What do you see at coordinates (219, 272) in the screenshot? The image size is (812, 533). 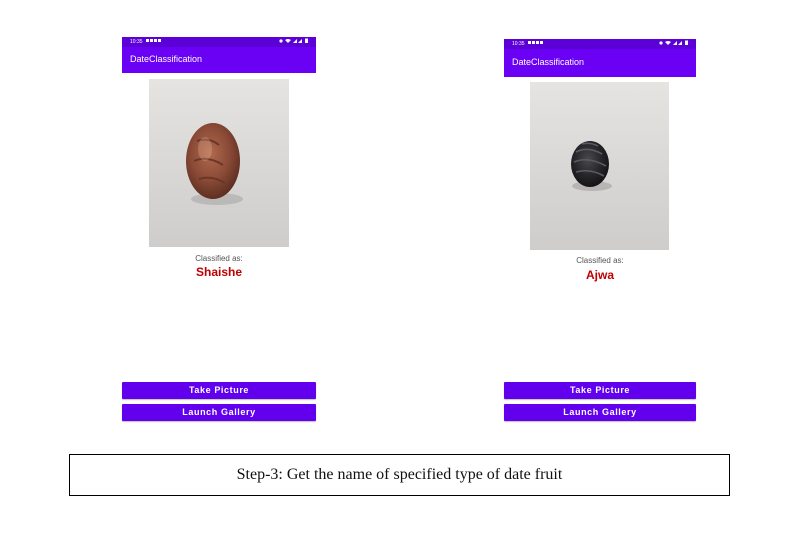 I see `classification-result: Shaishe` at bounding box center [219, 272].